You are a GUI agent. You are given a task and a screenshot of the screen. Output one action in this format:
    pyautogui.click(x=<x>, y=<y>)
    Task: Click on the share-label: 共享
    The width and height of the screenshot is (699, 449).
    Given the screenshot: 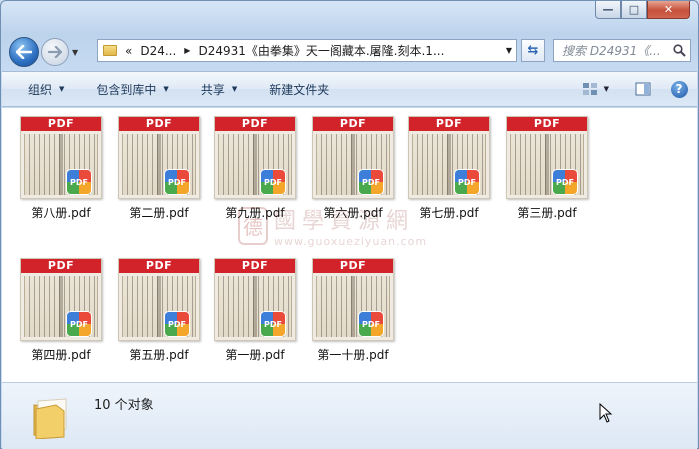 What is the action you would take?
    pyautogui.click(x=212, y=89)
    